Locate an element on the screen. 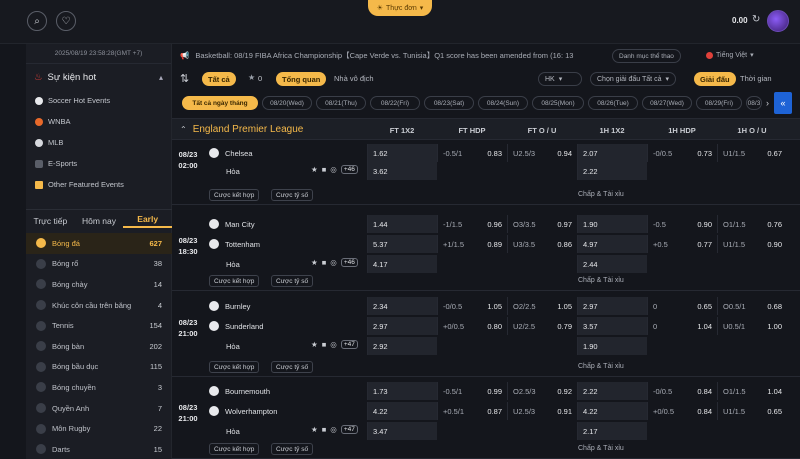 Image resolution: width=800 pixels, height=459 pixels. odds-cell: -0/0.5 0.73 is located at coordinates (682, 153).